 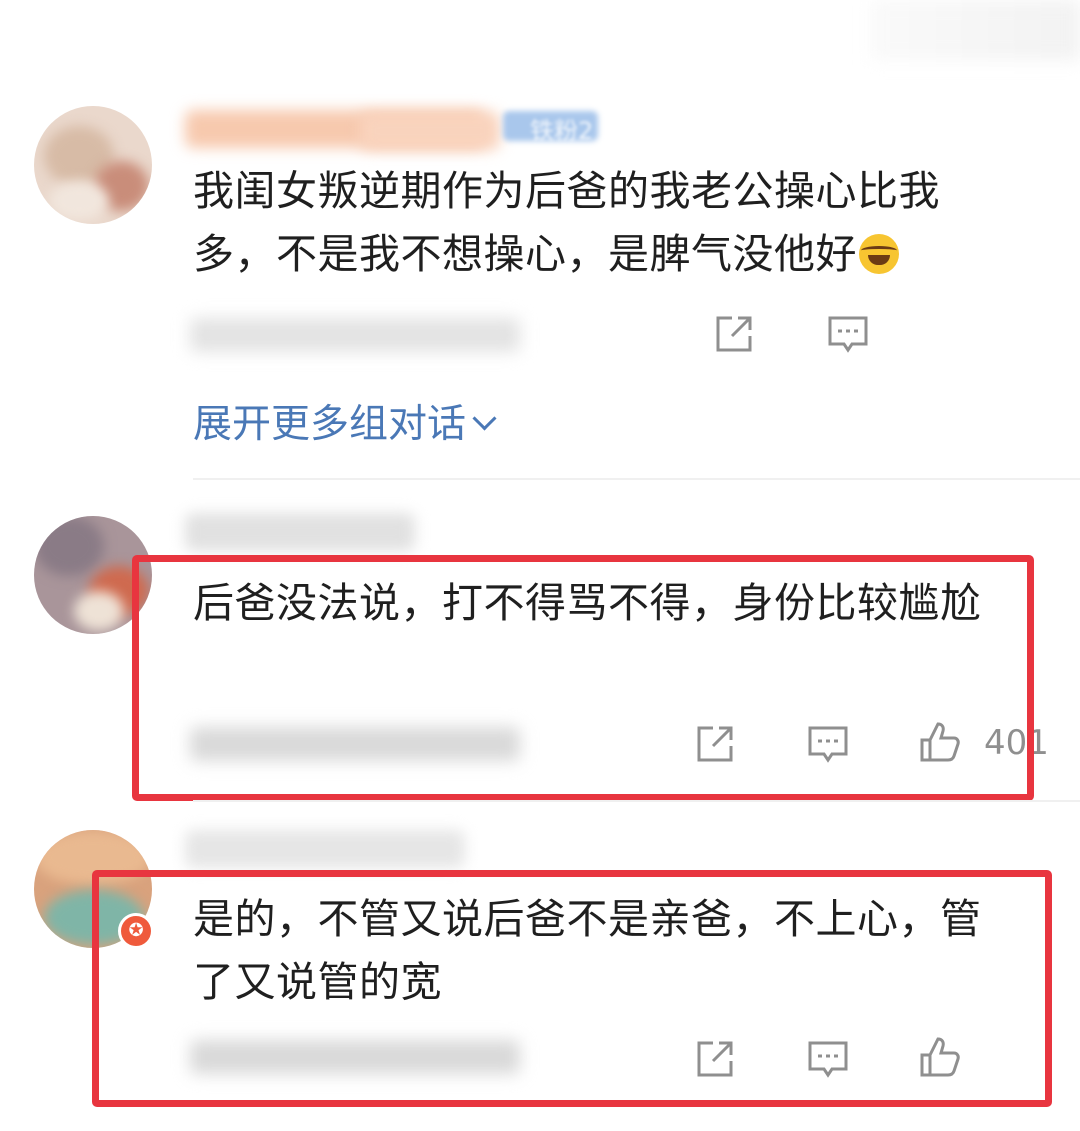 What do you see at coordinates (484, 418) in the screenshot?
I see `chevron-down-icon` at bounding box center [484, 418].